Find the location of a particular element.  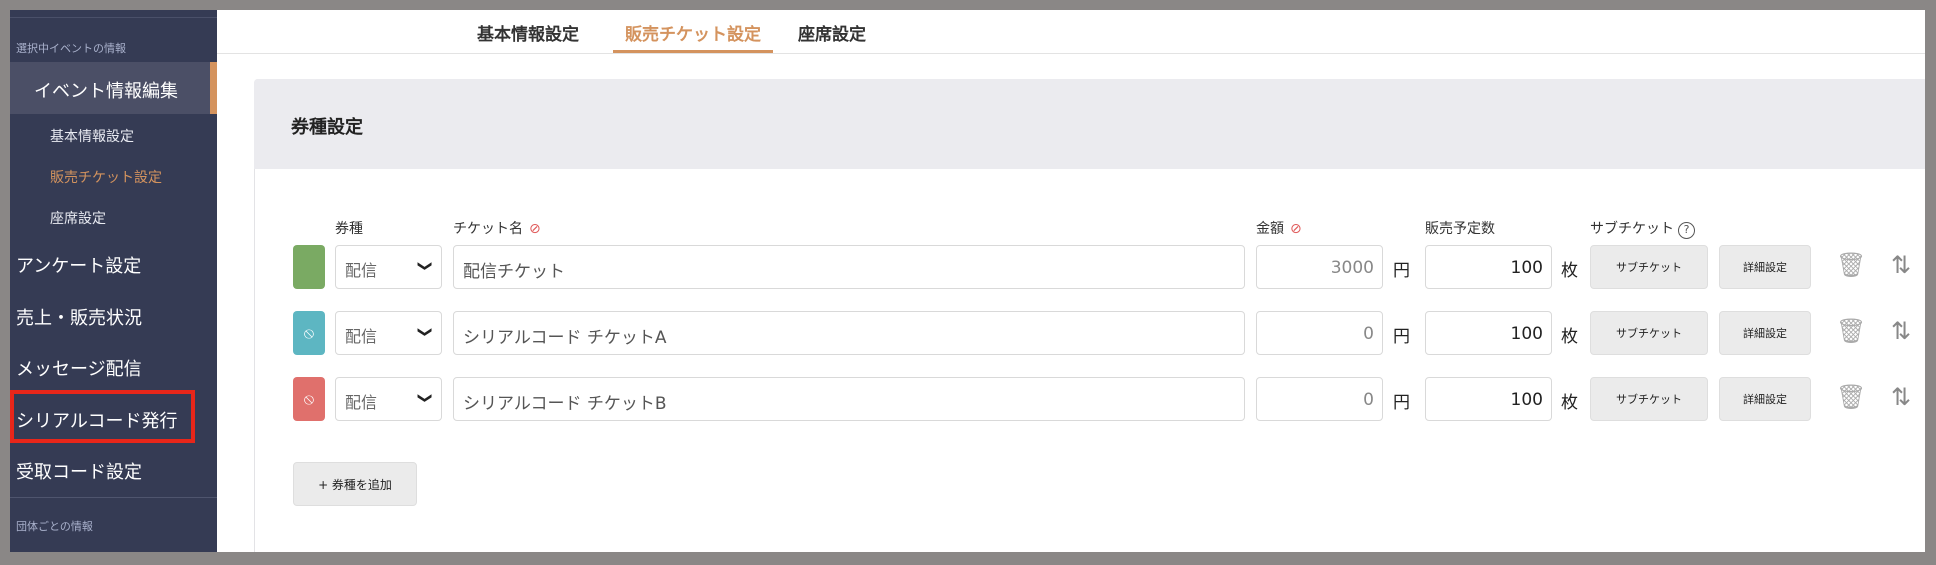

ticket-name-value: 配信チケット is located at coordinates (514, 272).